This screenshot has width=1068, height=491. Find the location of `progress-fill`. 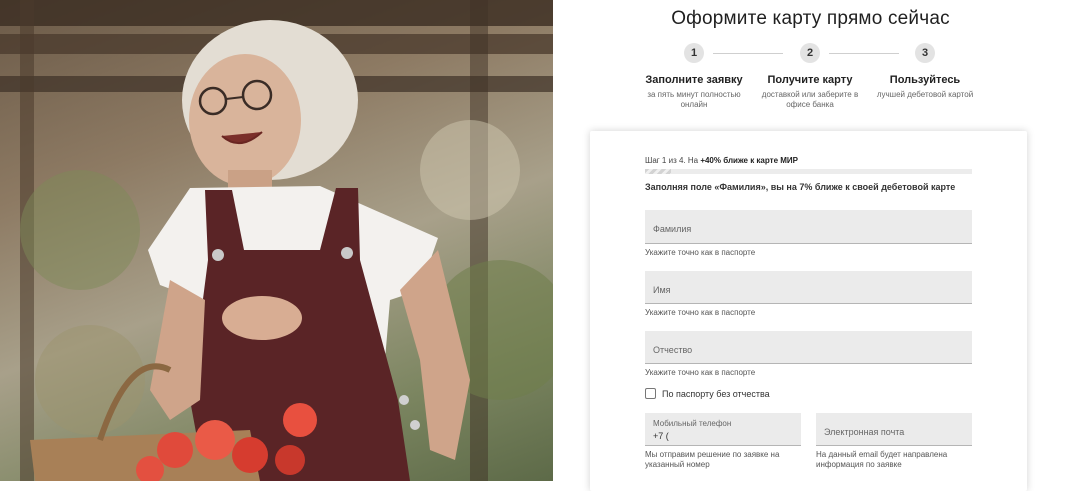

progress-fill is located at coordinates (658, 171).